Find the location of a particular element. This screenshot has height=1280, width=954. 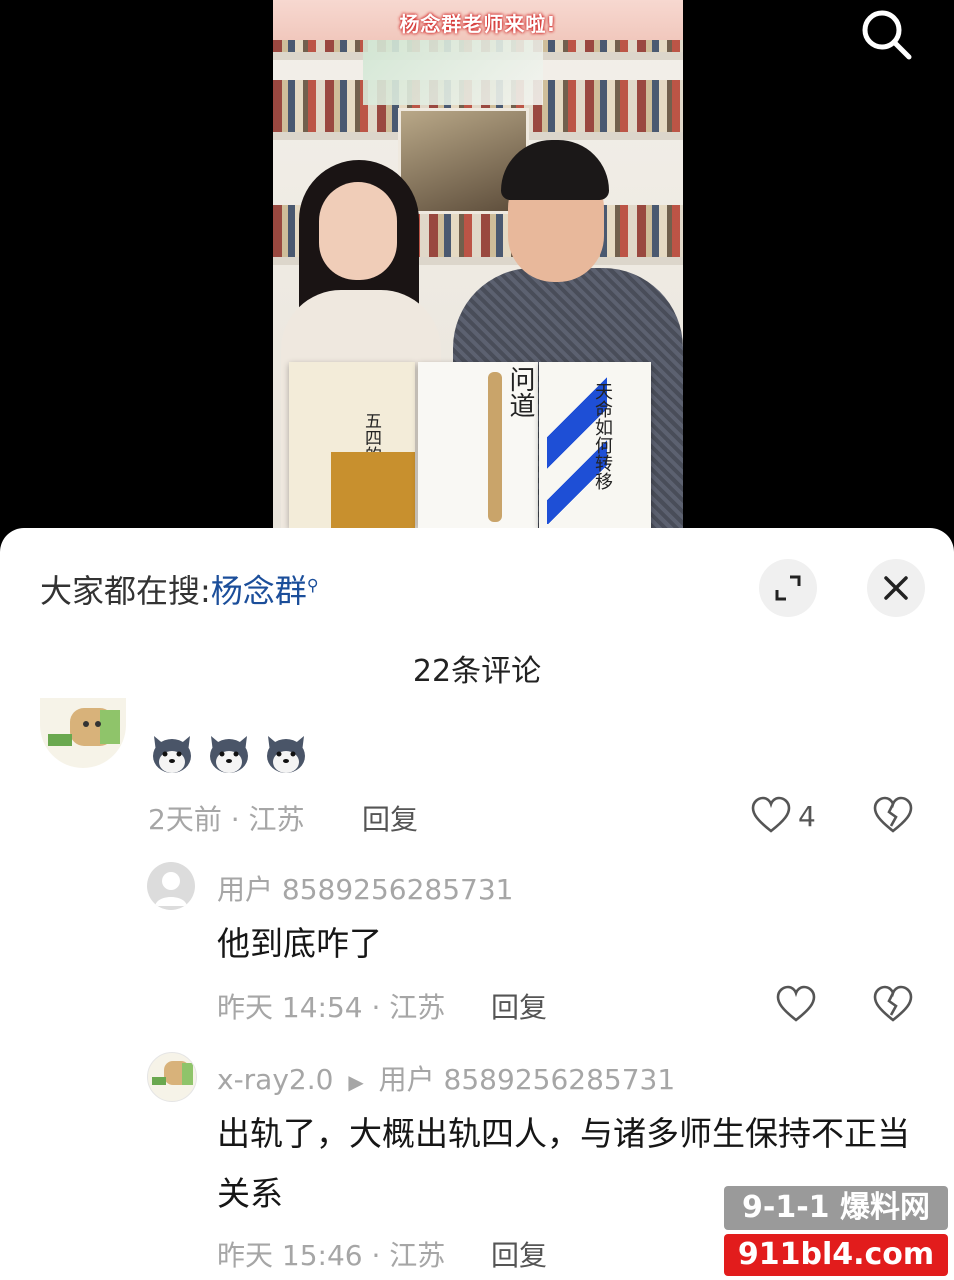

watermark-logo: 9-1-1 爆料网 is located at coordinates (836, 1208).